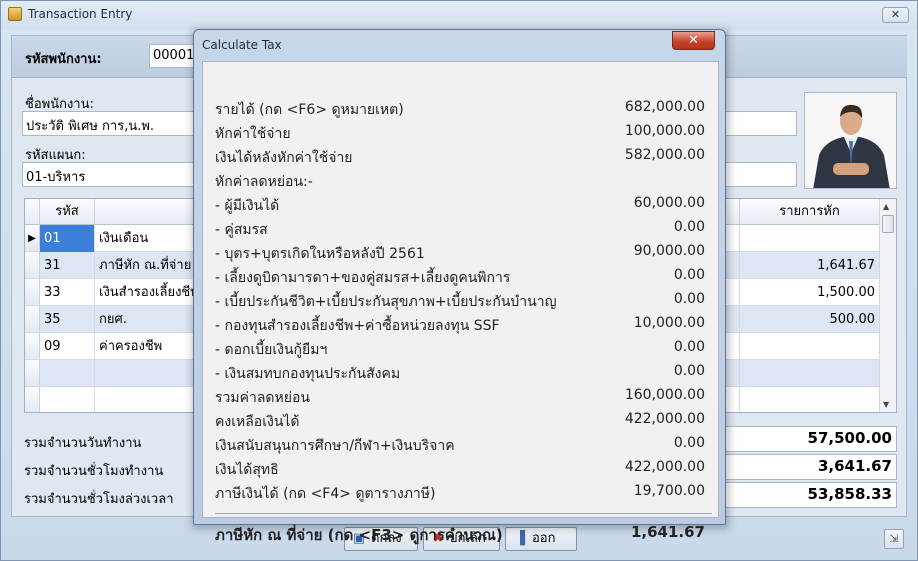  What do you see at coordinates (669, 491) in the screenshot?
I see `tax-row-value: 19,700.00` at bounding box center [669, 491].